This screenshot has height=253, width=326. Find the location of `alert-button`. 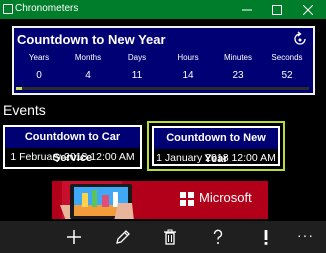

alert-button is located at coordinates (266, 237).